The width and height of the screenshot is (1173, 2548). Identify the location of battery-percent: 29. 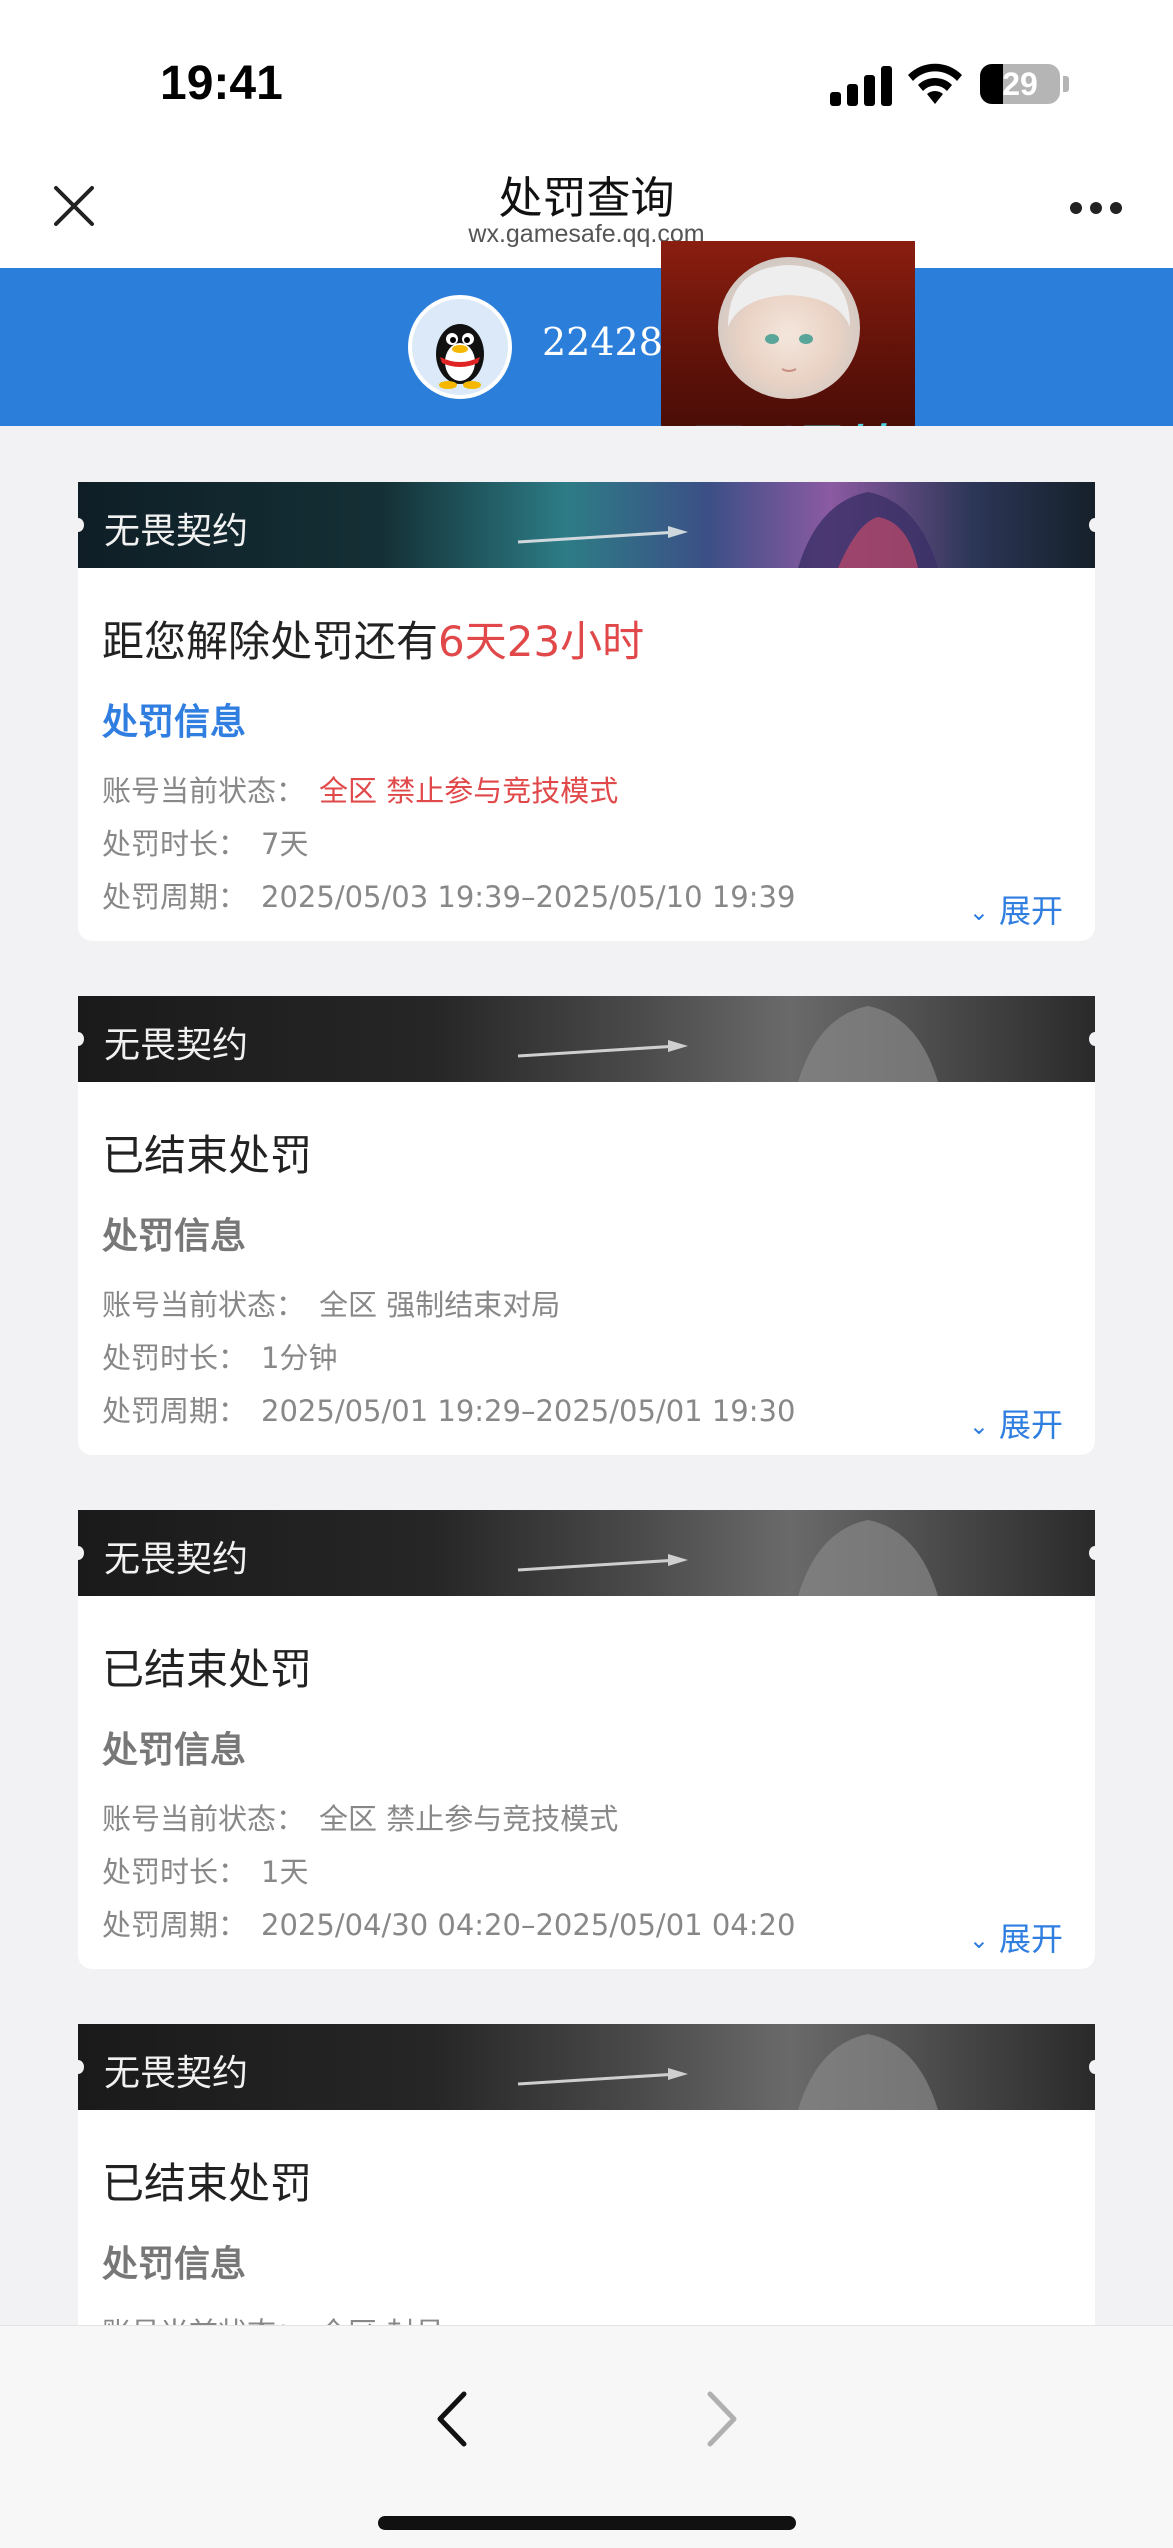
(1020, 84).